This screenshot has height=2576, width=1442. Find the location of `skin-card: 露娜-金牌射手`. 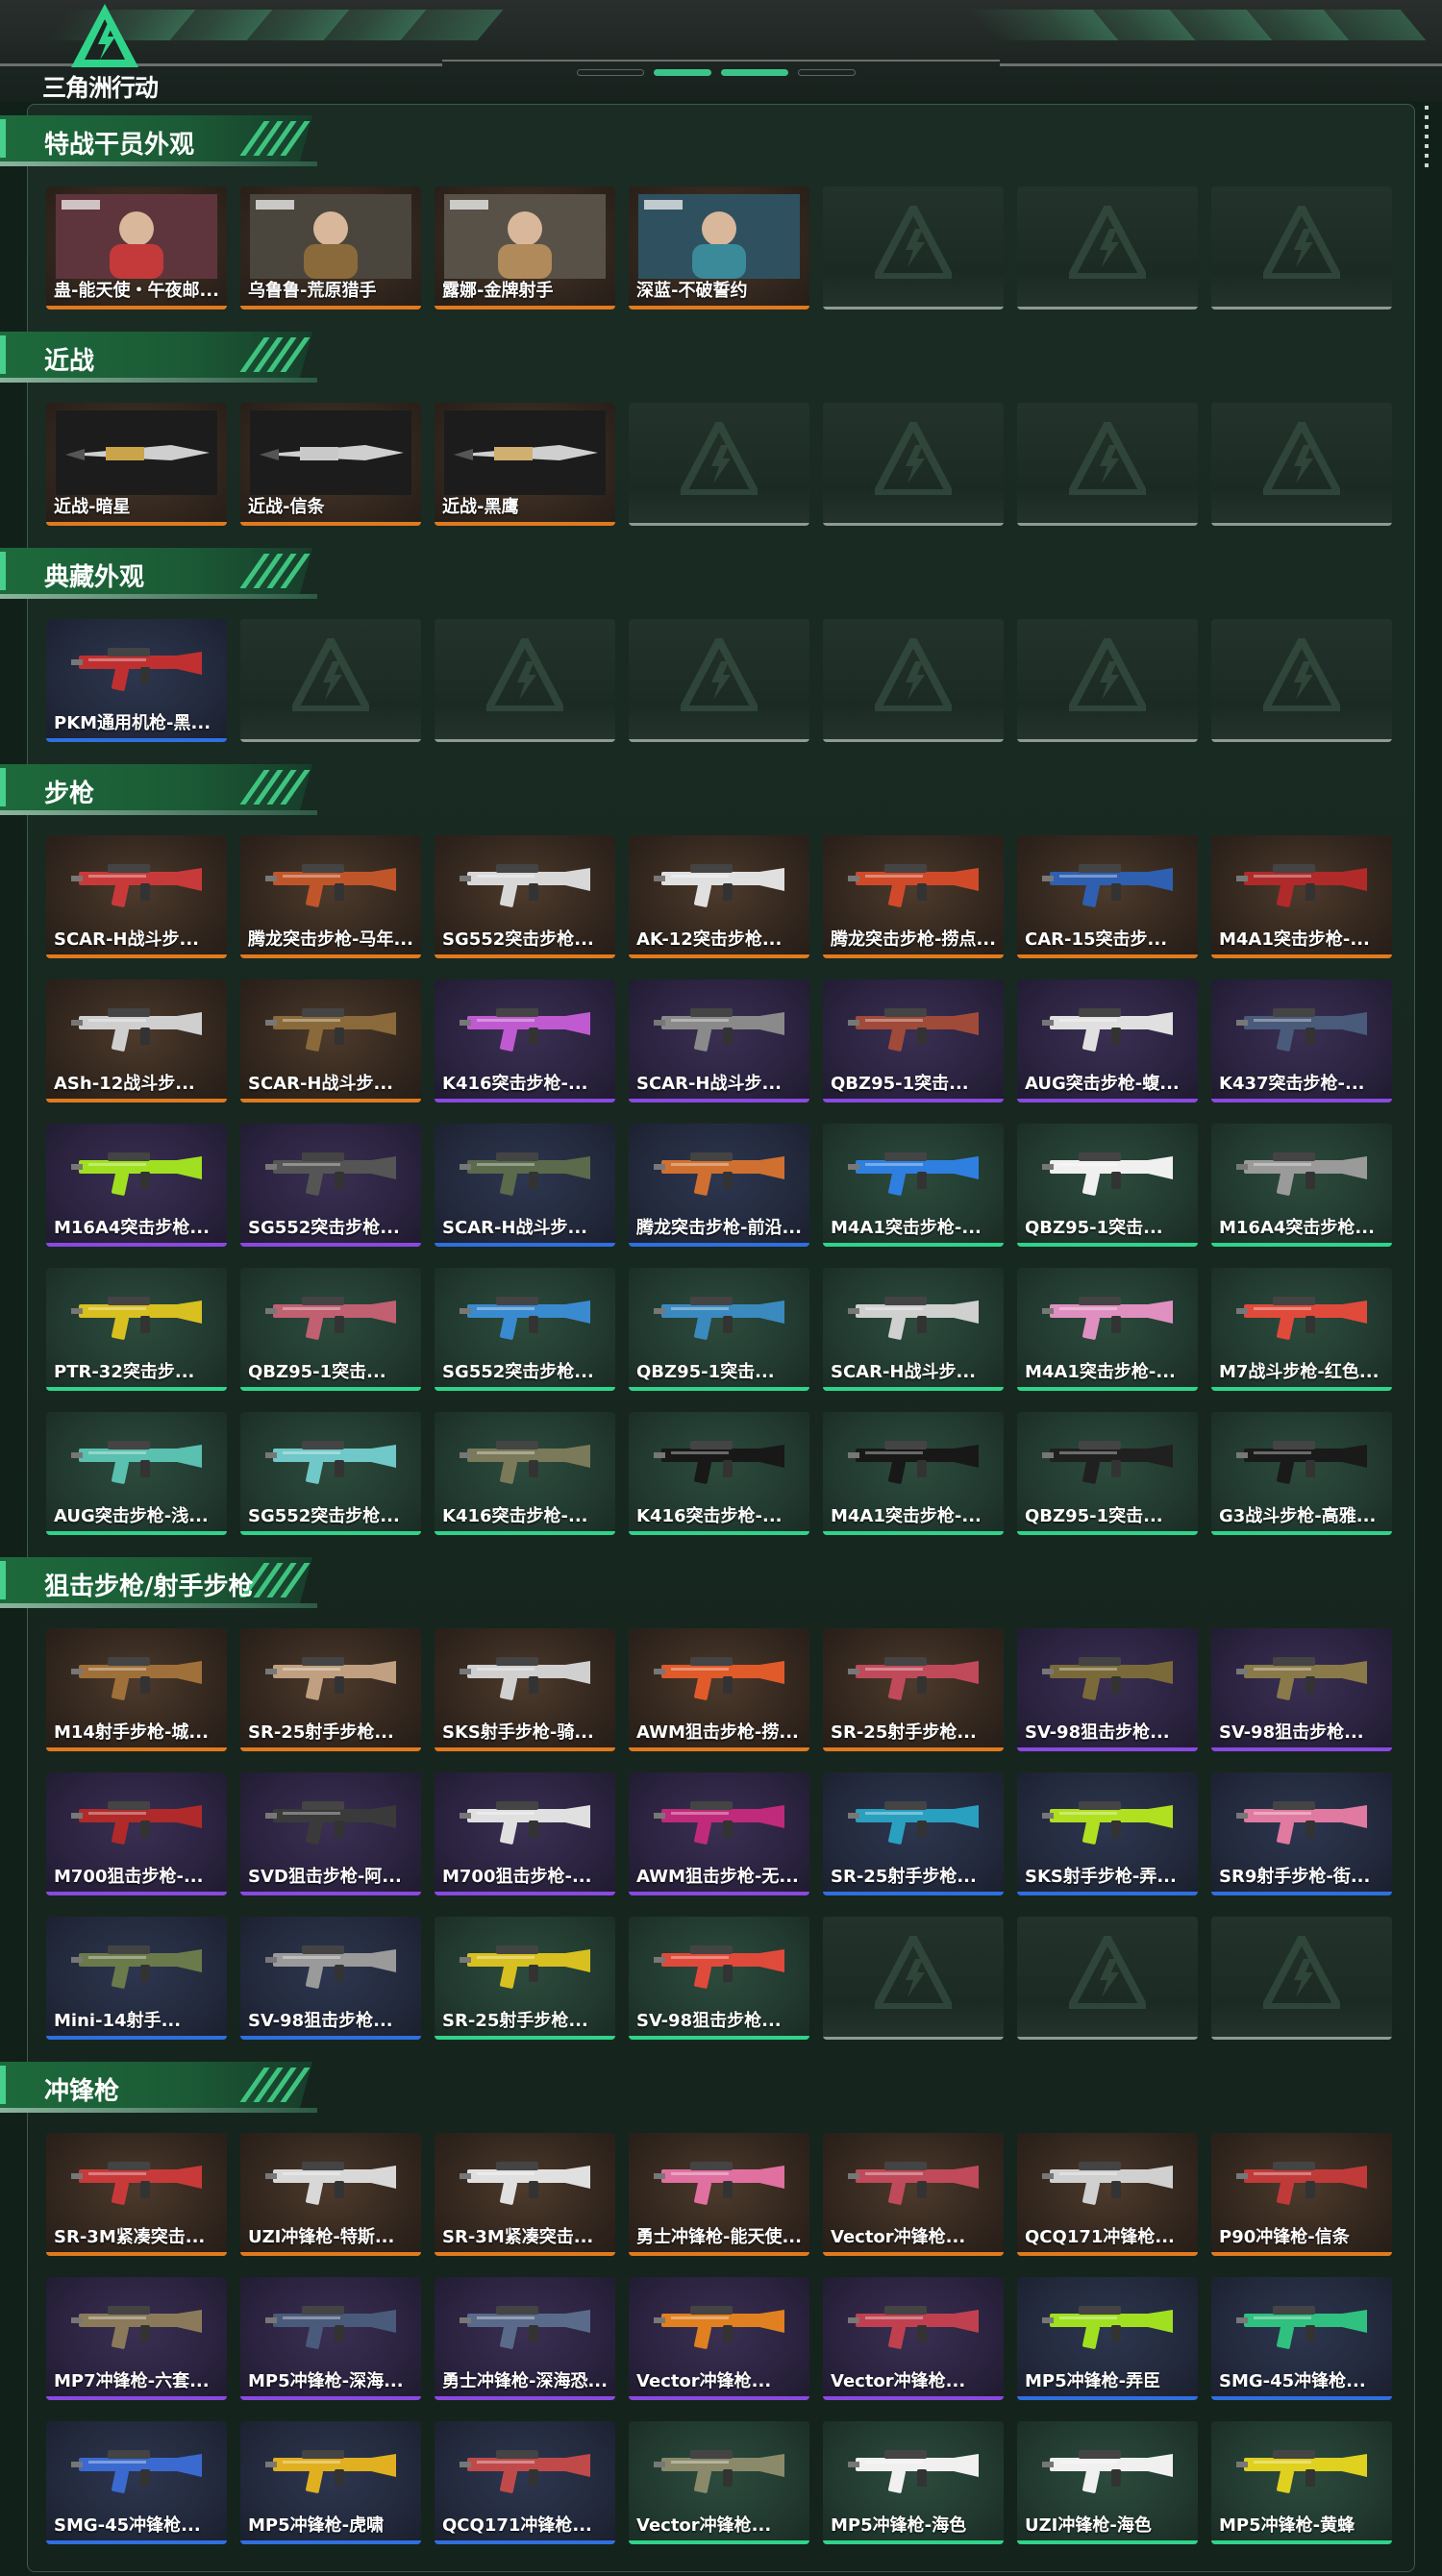

skin-card: 露娜-金牌射手 is located at coordinates (525, 248).